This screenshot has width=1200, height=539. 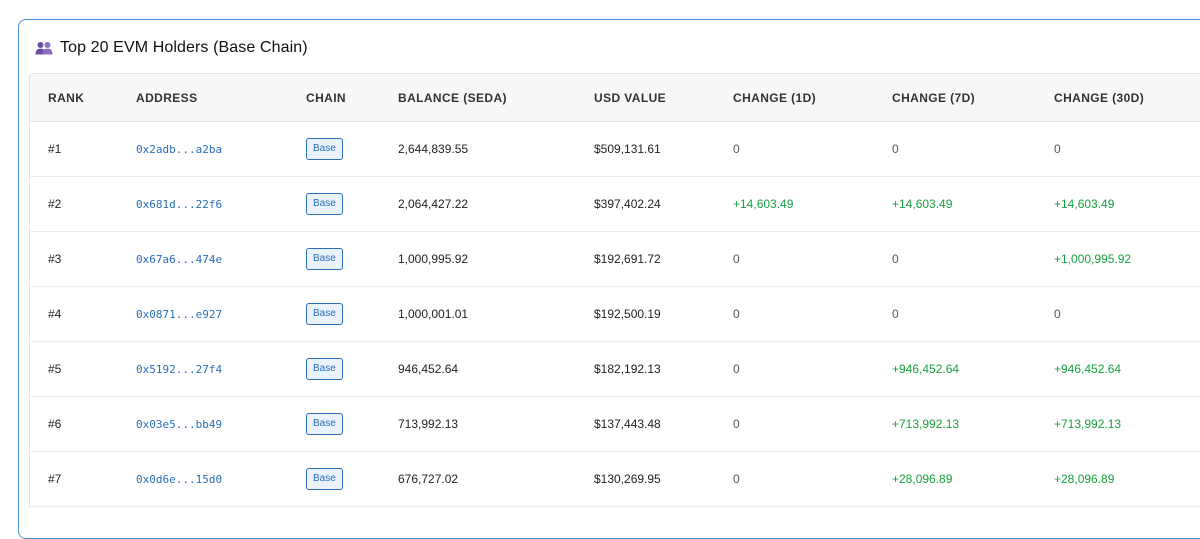 What do you see at coordinates (179, 314) in the screenshot?
I see `address-link: 0x0871...e927` at bounding box center [179, 314].